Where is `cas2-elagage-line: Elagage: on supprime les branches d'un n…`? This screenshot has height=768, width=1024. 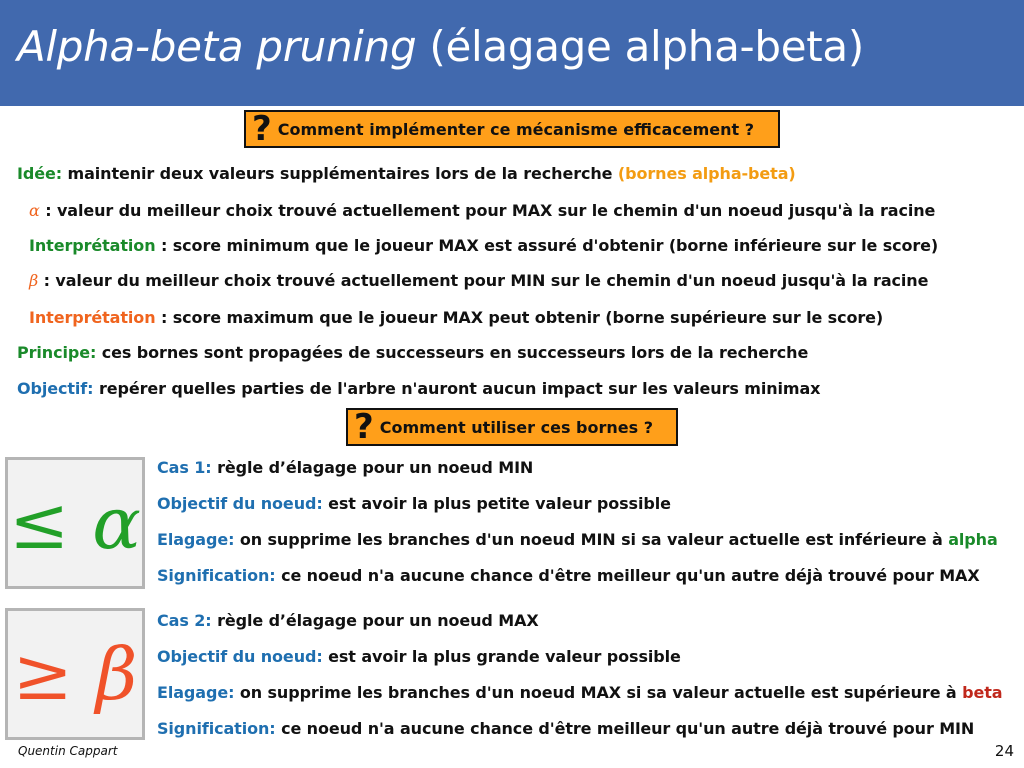
cas2-elagage-line: Elagage: on supprime les branches d'un n… is located at coordinates (580, 692).